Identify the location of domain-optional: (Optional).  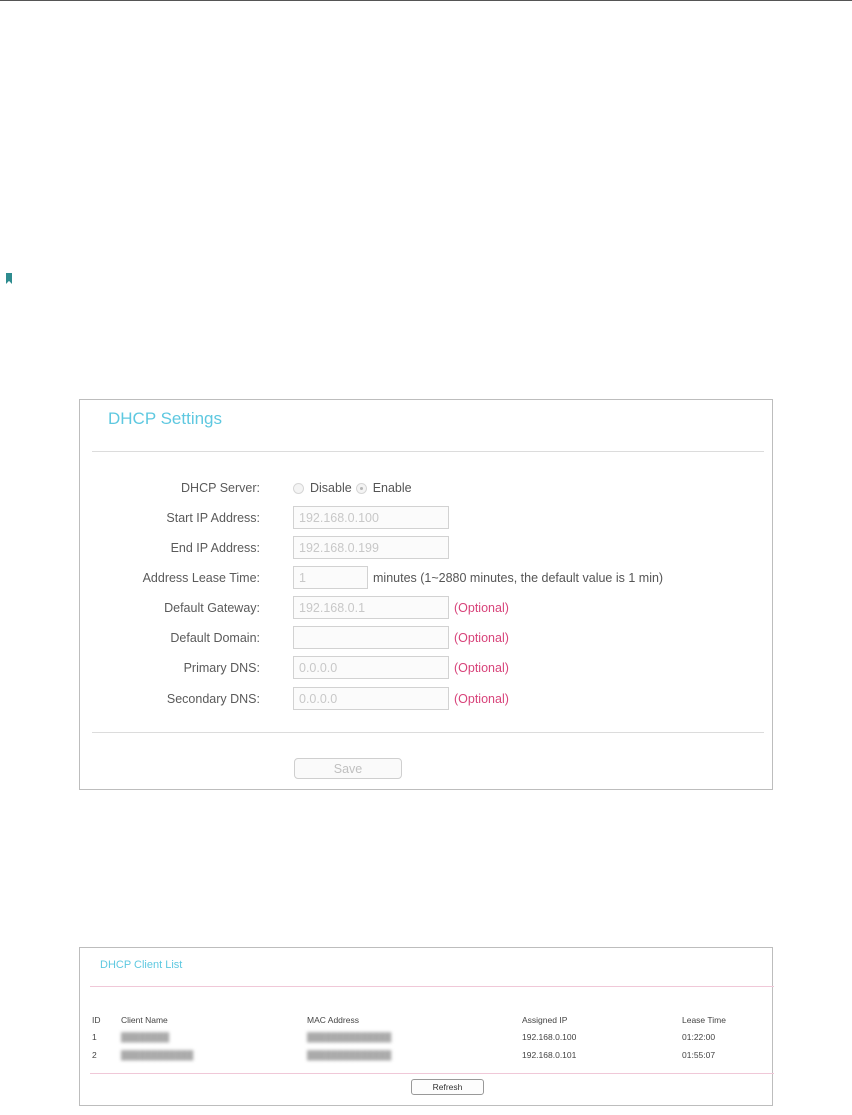
(481, 638).